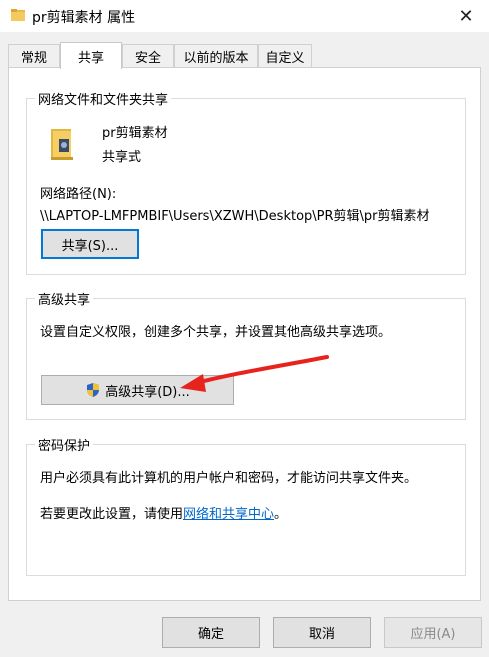 Image resolution: width=489 pixels, height=657 pixels. I want to click on change-setting-text: 若要更改此设置，请使用网络和共享中心。, so click(163, 512).